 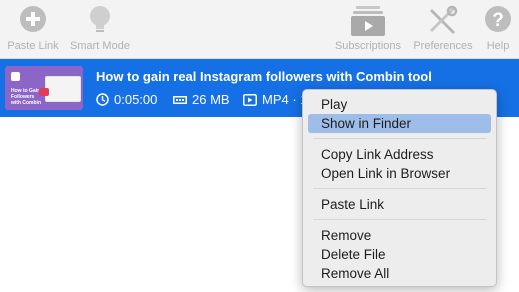 I want to click on smart-mode-button: Smart Mode, so click(x=100, y=29).